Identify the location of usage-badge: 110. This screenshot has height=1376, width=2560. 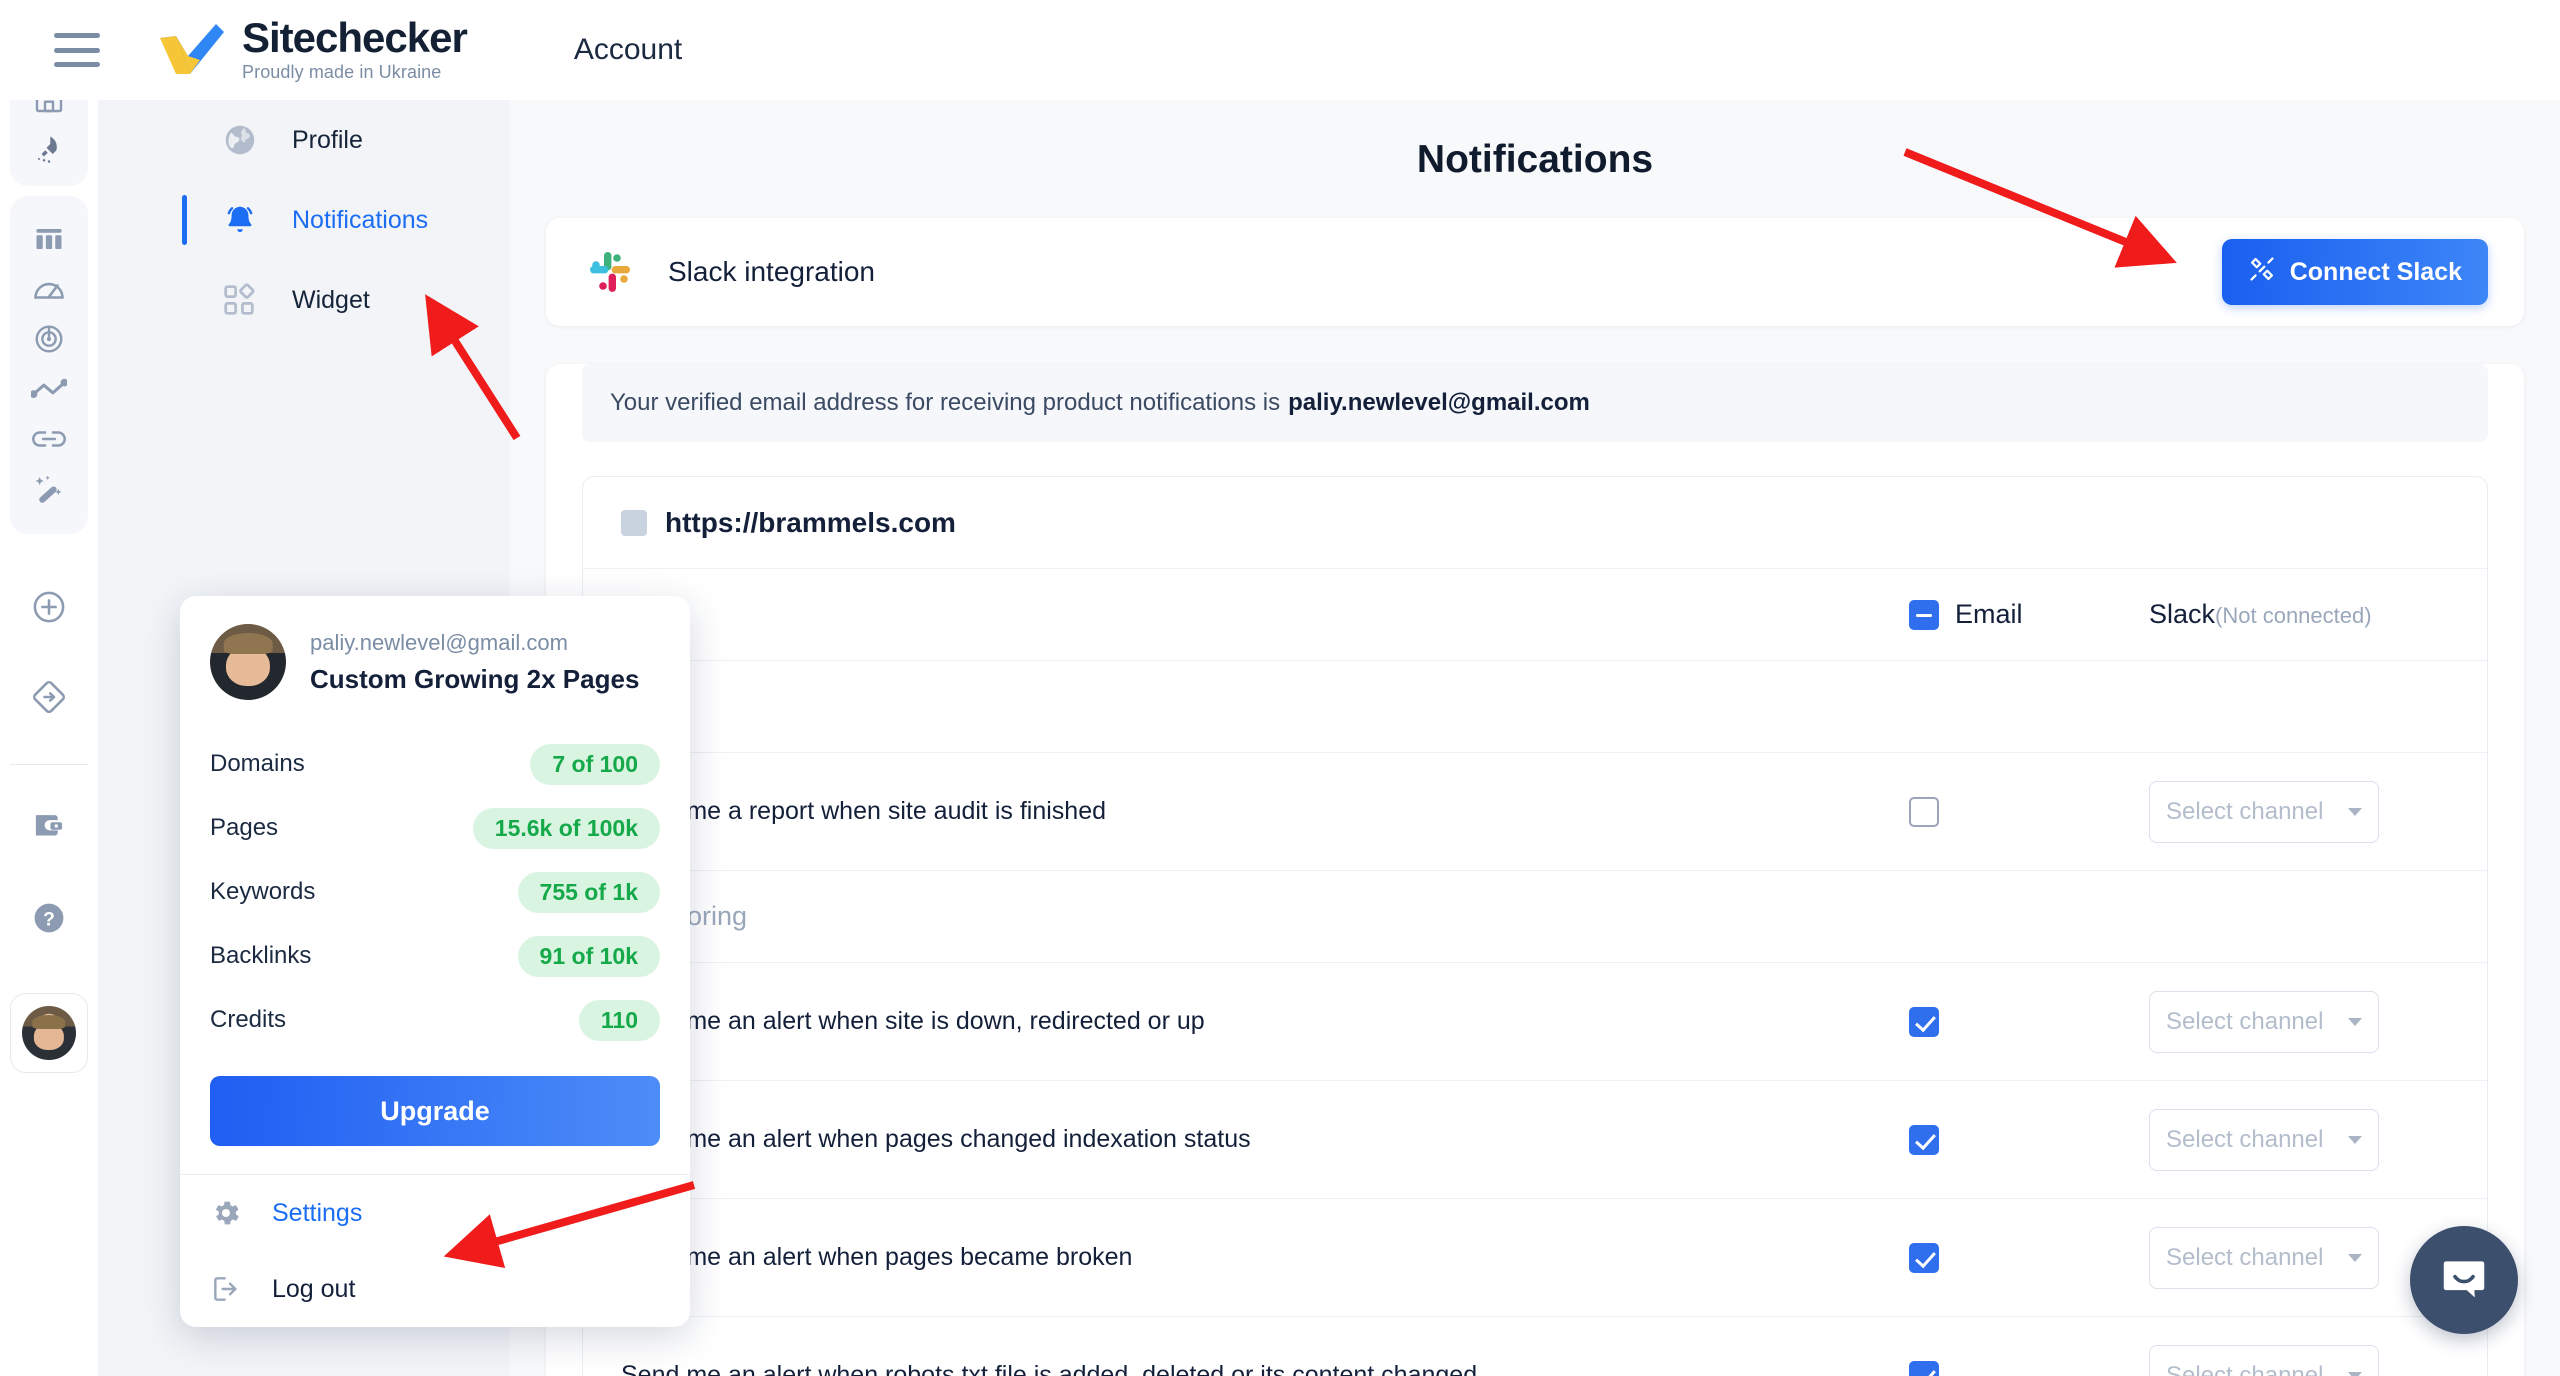
(619, 1020).